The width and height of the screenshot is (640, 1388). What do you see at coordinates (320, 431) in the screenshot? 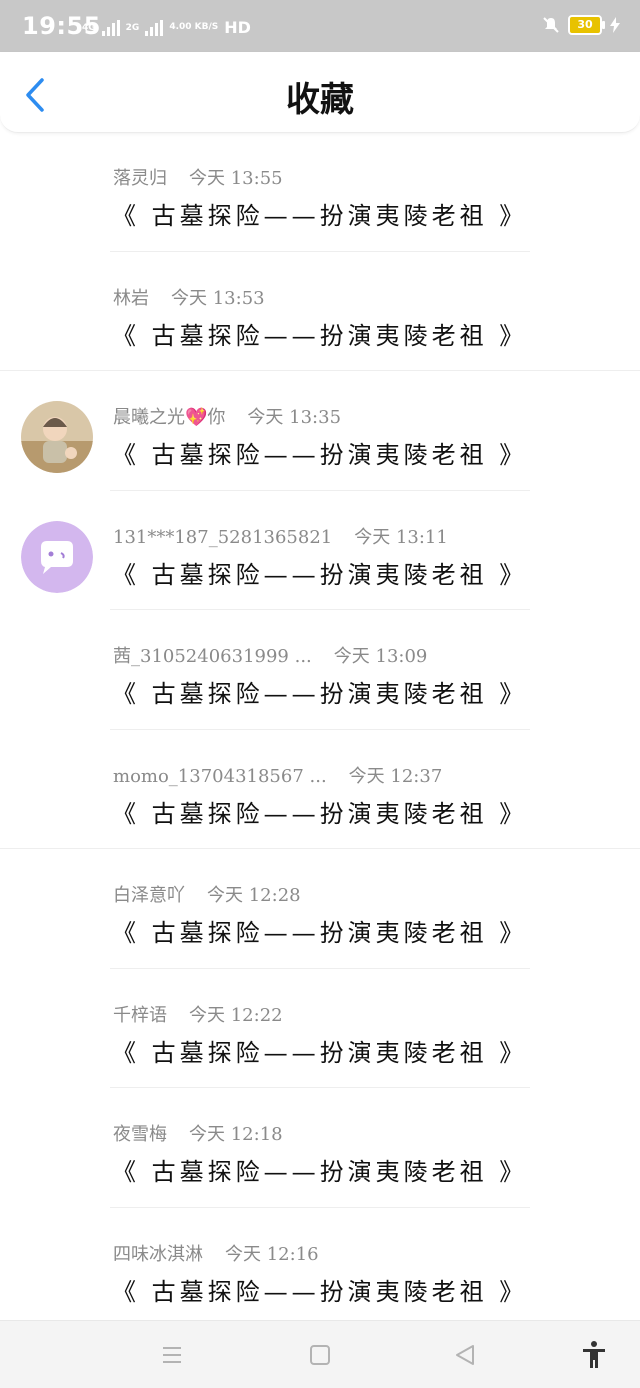
I see `list-item: 晨曦之光💖你 今天 13:35 《 古墓探险——扮演夷陵老祖 》` at bounding box center [320, 431].